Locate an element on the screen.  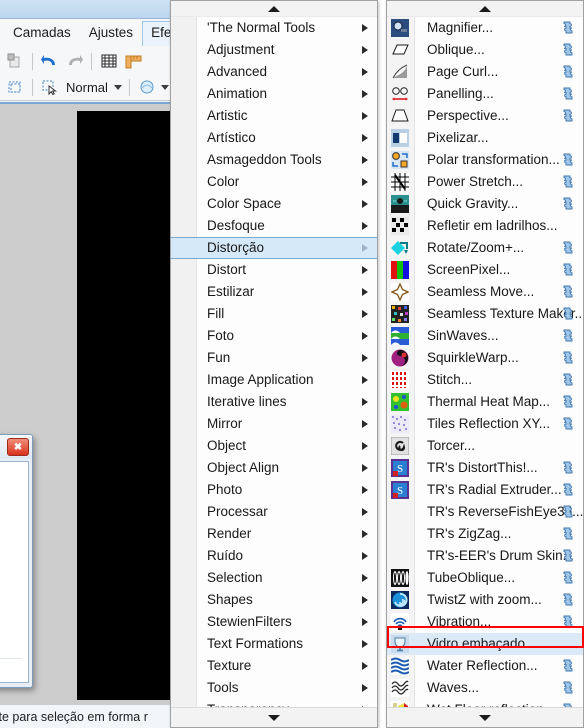
menu-item-text-formations: Text Formations is located at coordinates (274, 644).